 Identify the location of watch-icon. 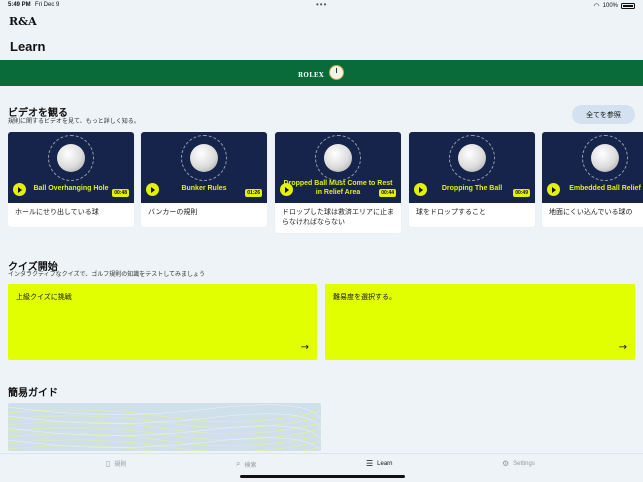
(336, 72).